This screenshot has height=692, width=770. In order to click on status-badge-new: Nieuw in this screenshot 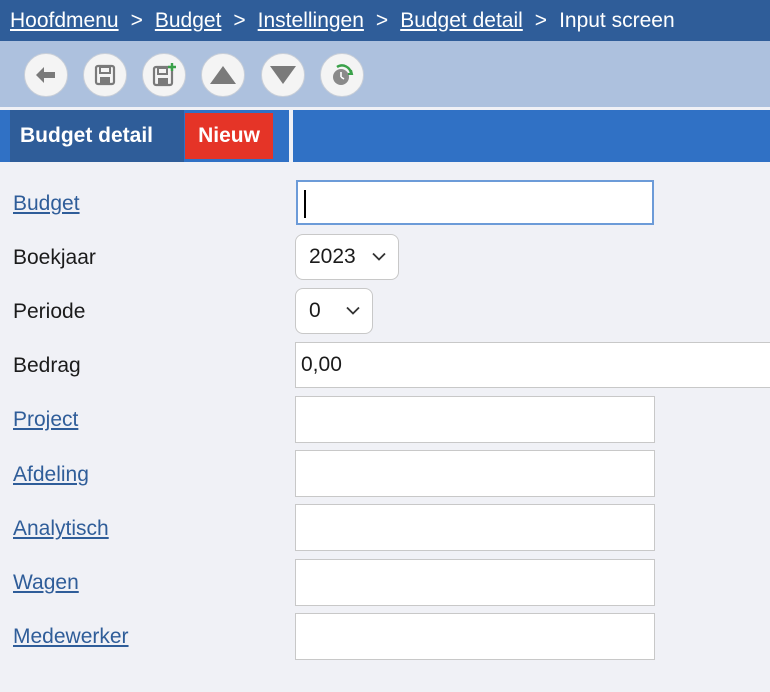, I will do `click(229, 136)`.